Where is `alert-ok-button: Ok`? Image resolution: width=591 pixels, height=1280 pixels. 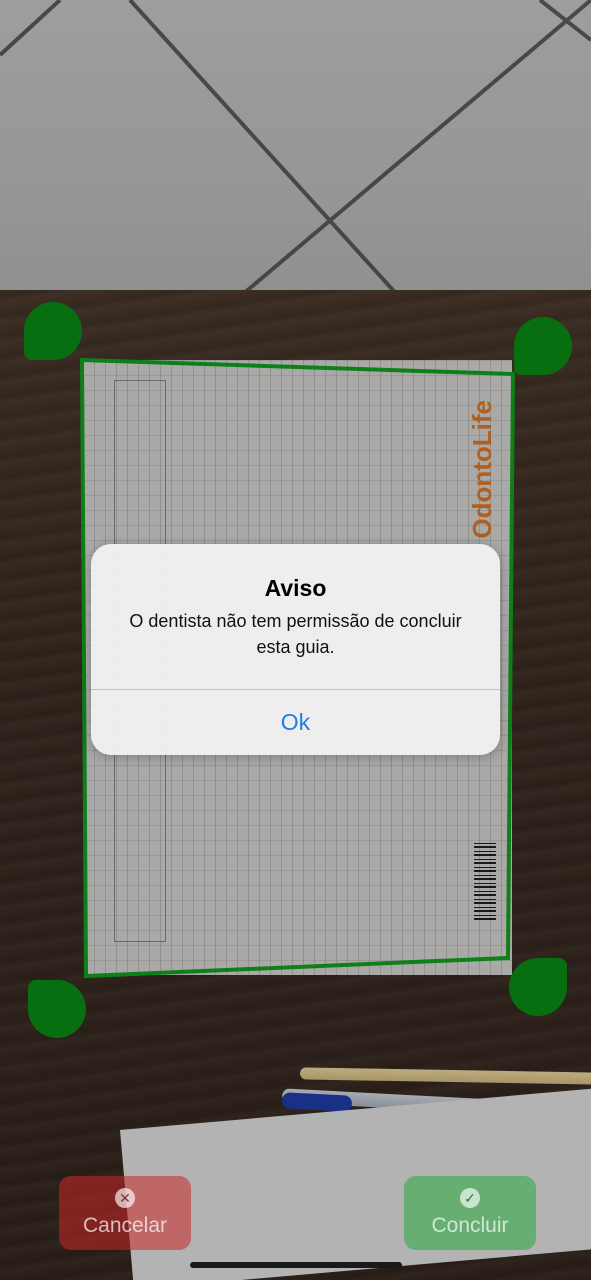
alert-ok-button: Ok is located at coordinates (295, 722).